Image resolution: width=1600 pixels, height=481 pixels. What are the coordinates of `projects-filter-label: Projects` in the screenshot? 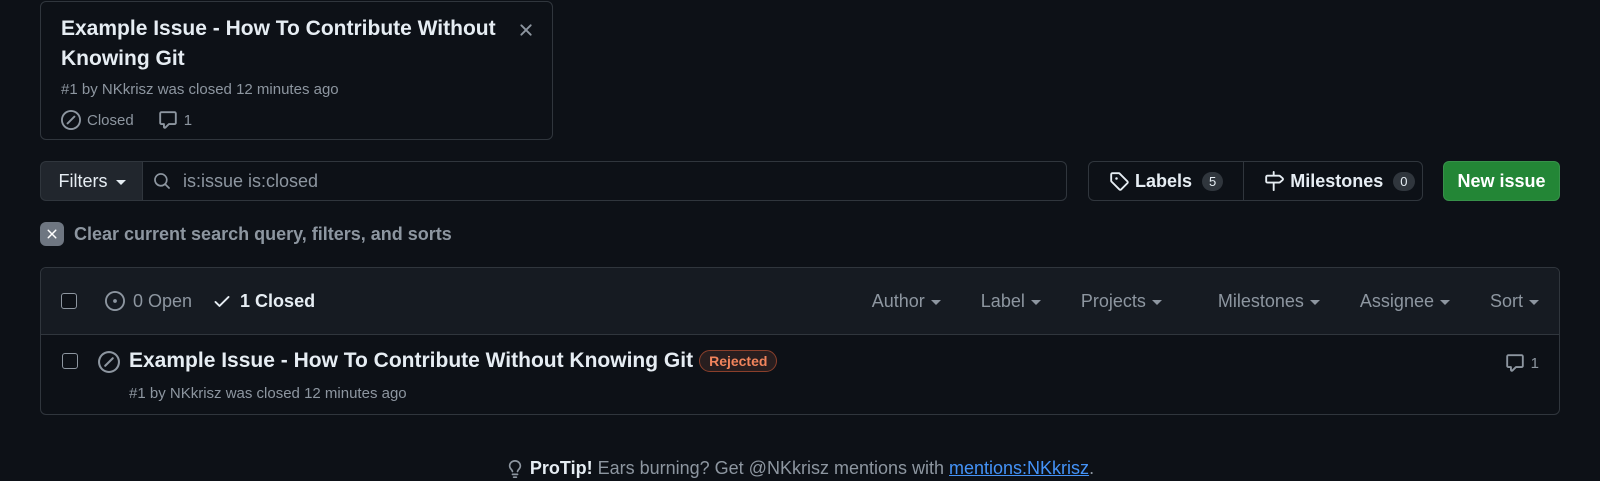 It's located at (1113, 301).